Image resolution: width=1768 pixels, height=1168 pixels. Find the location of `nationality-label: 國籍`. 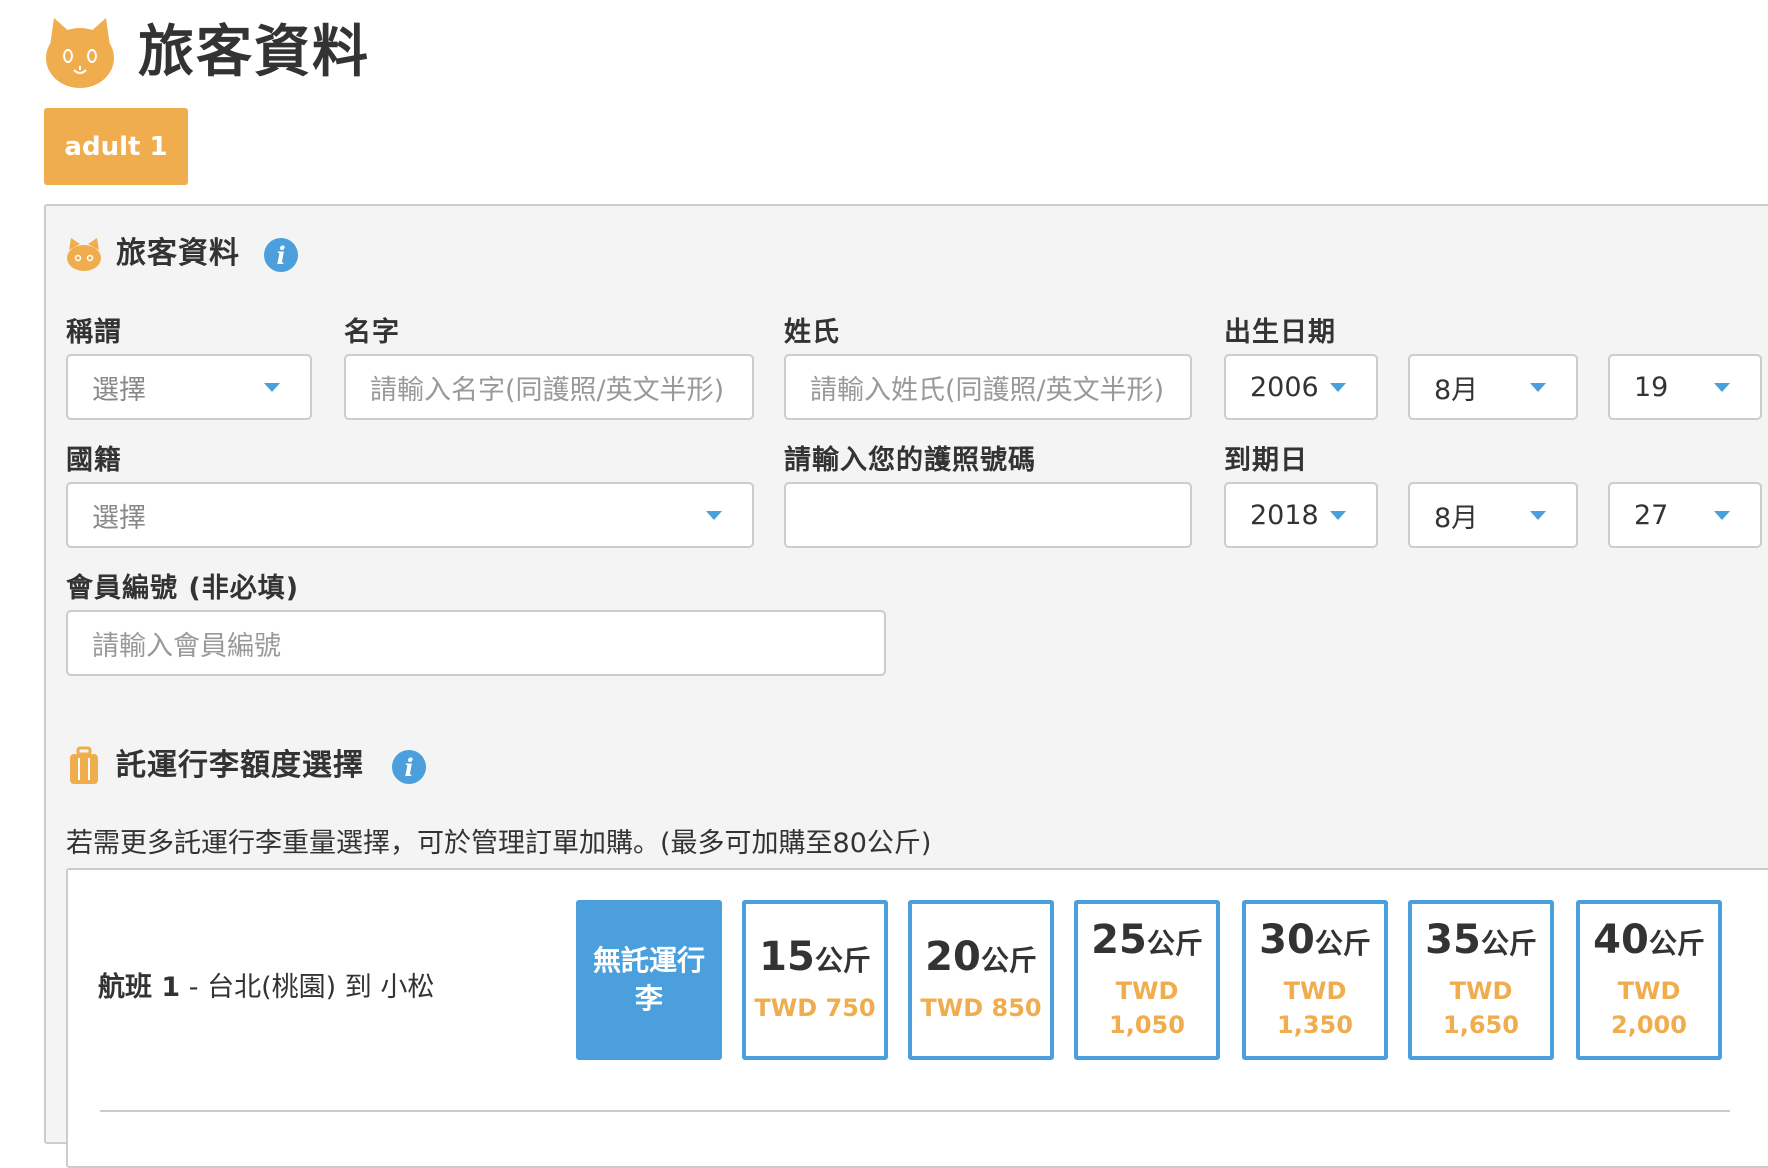

nationality-label: 國籍 is located at coordinates (94, 460).